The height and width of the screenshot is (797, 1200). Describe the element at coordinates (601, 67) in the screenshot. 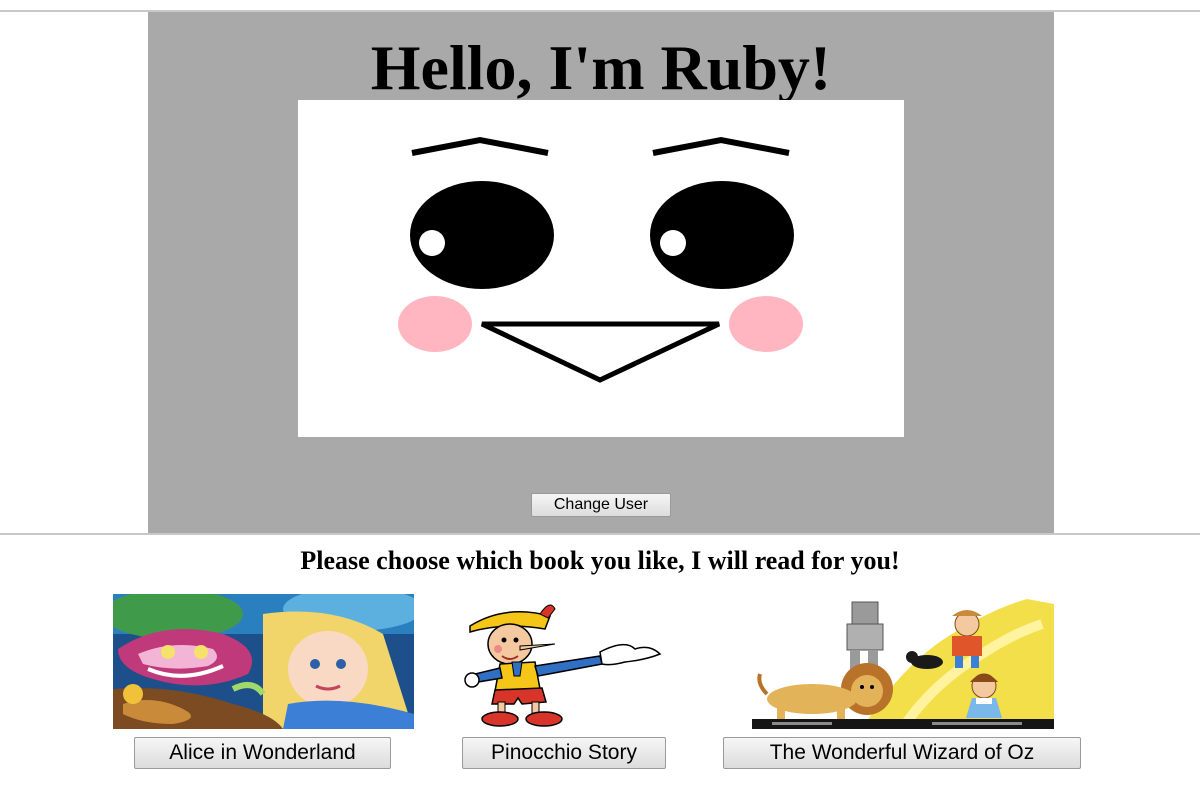

I see `greeting-title: Hello, I'm Ruby!` at that location.